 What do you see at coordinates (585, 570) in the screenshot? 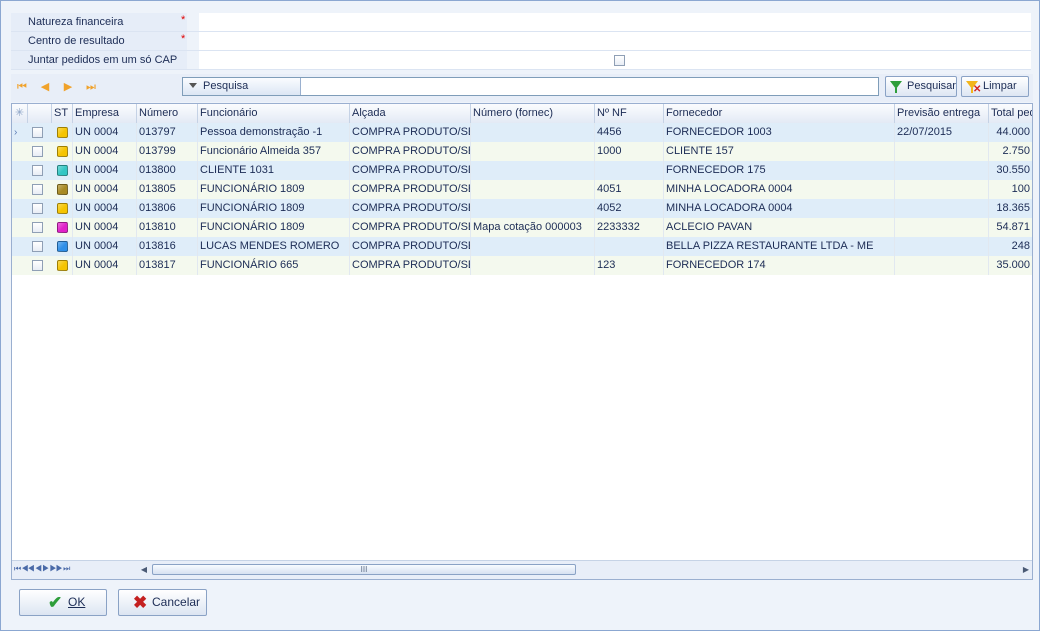
I see `horizontal-scrollbar: ◀ III ▶` at bounding box center [585, 570].